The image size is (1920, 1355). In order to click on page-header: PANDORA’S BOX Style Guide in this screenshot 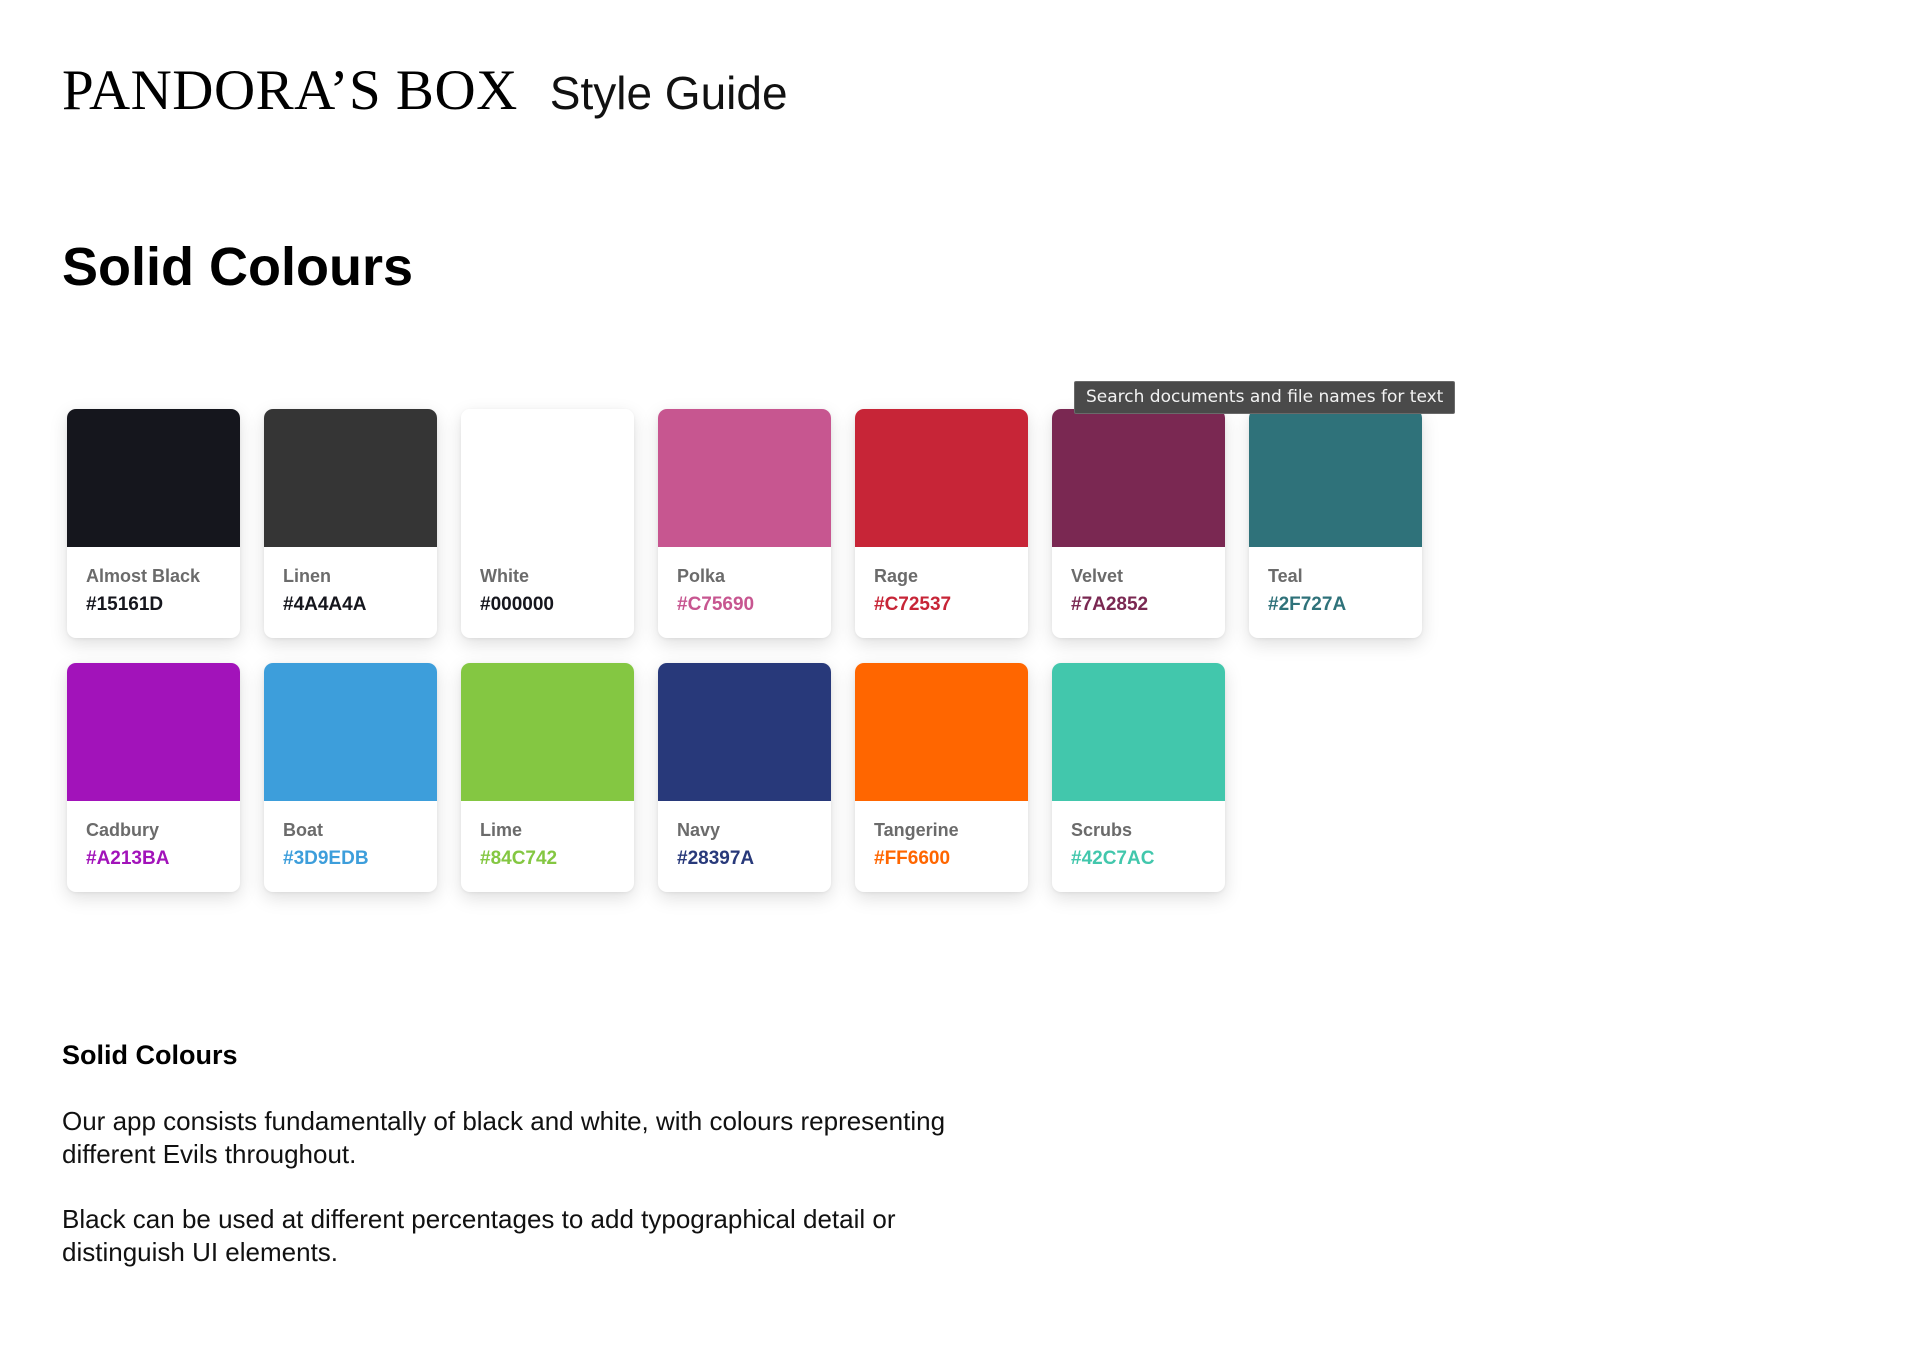, I will do `click(425, 90)`.